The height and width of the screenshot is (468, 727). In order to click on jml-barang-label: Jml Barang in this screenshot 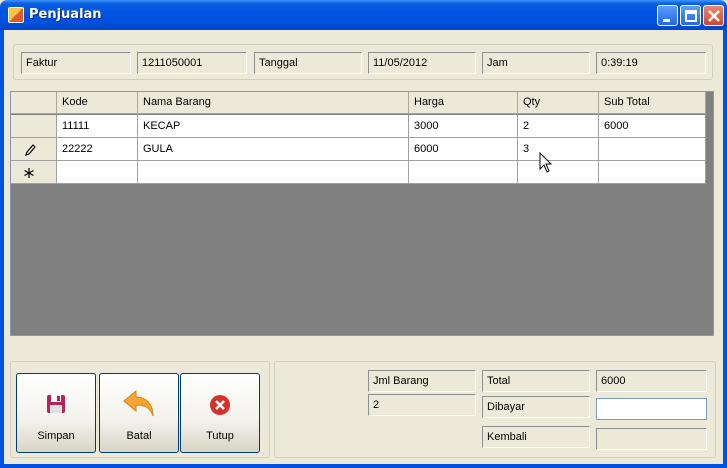, I will do `click(422, 381)`.